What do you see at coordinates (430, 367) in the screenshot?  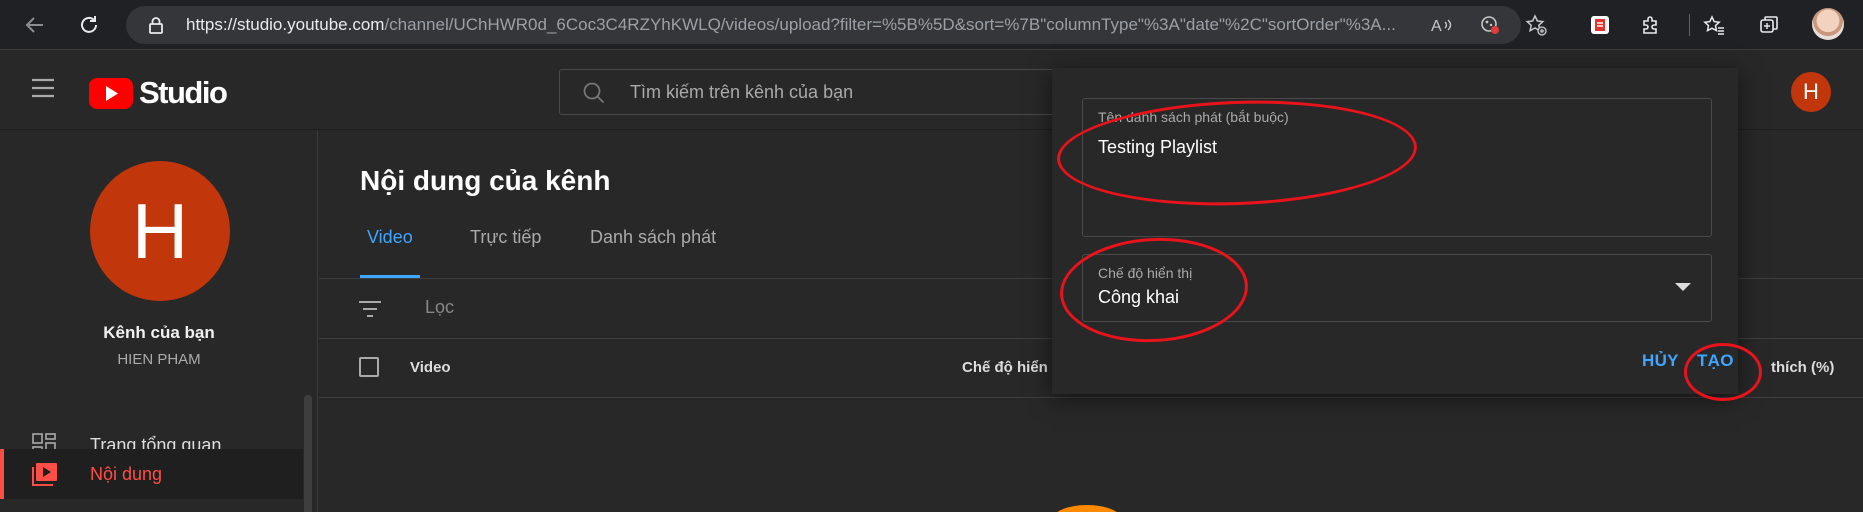 I see `column-header-video: Video` at bounding box center [430, 367].